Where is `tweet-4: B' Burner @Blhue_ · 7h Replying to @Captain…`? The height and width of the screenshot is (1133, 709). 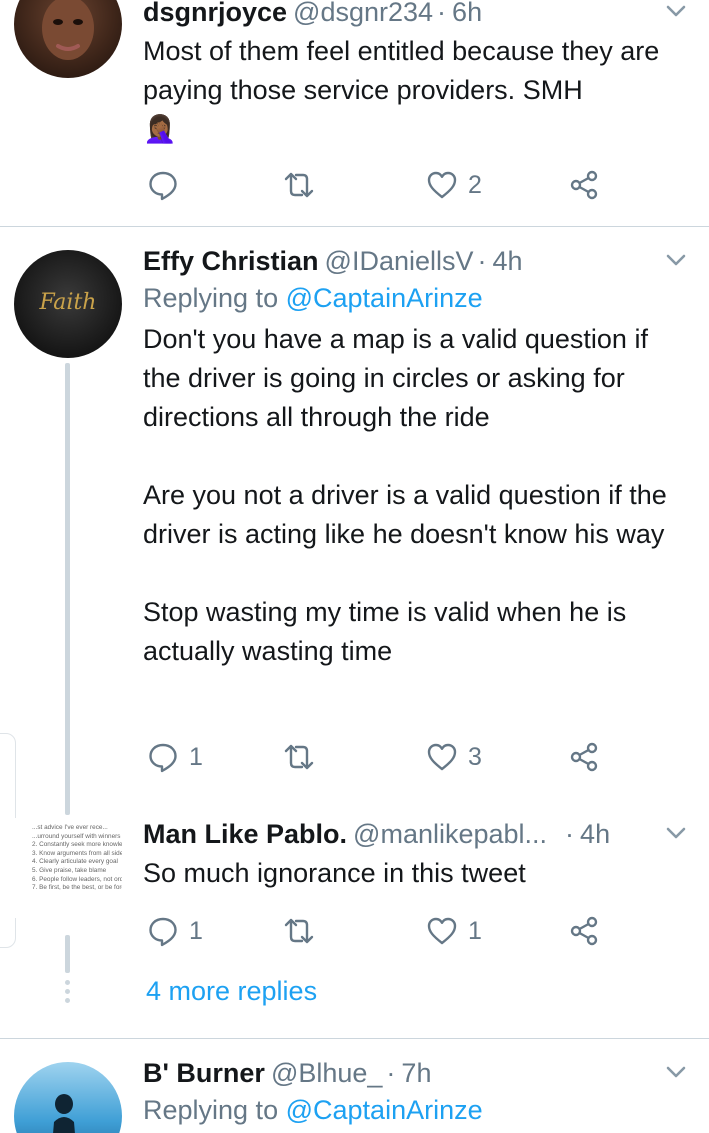 tweet-4: B' Burner @Blhue_ · 7h Replying to @Captain… is located at coordinates (354, 1086).